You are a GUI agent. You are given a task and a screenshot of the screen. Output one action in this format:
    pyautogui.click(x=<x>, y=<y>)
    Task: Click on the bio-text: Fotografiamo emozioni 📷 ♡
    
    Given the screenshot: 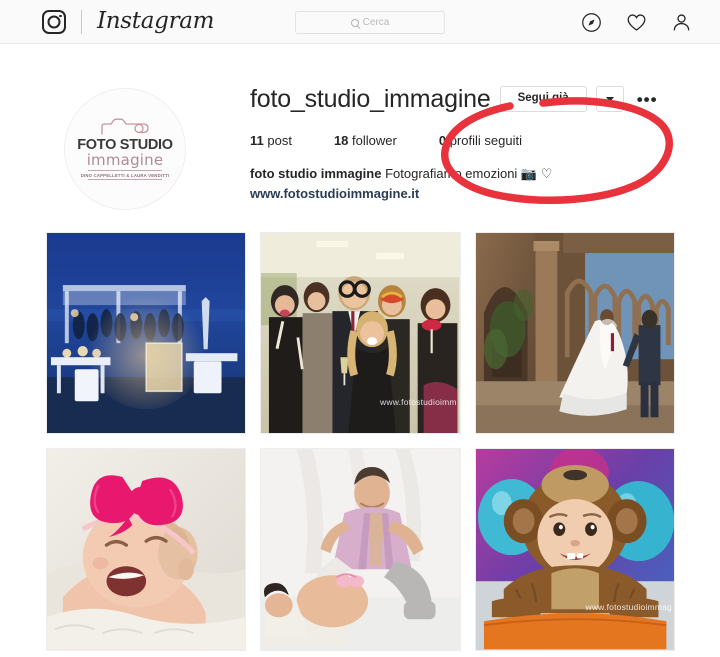 What is the action you would take?
    pyautogui.click(x=469, y=173)
    